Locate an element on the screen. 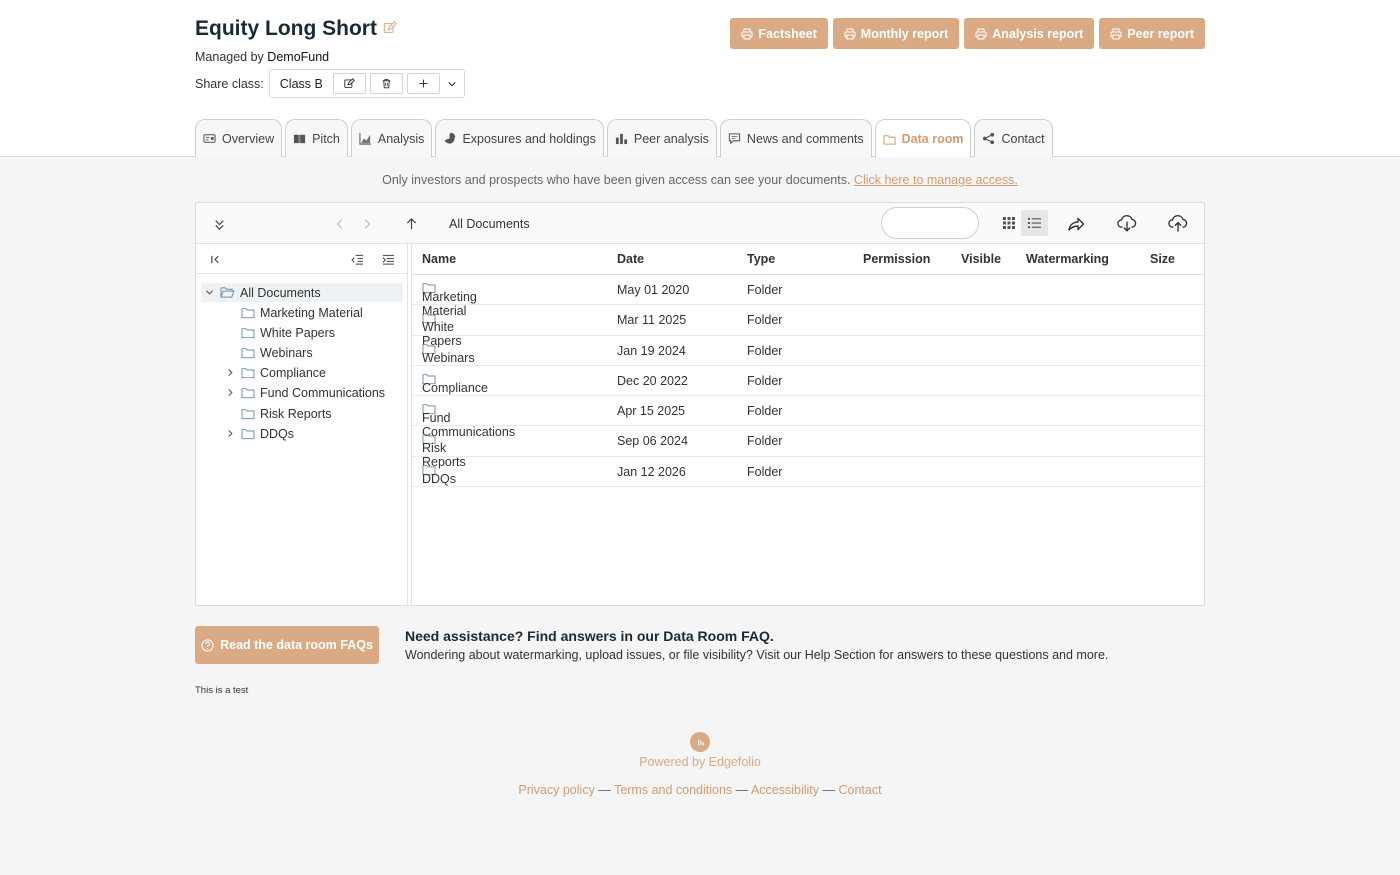 The image size is (1400, 875). column-watermarking: Watermarking is located at coordinates (1067, 259).